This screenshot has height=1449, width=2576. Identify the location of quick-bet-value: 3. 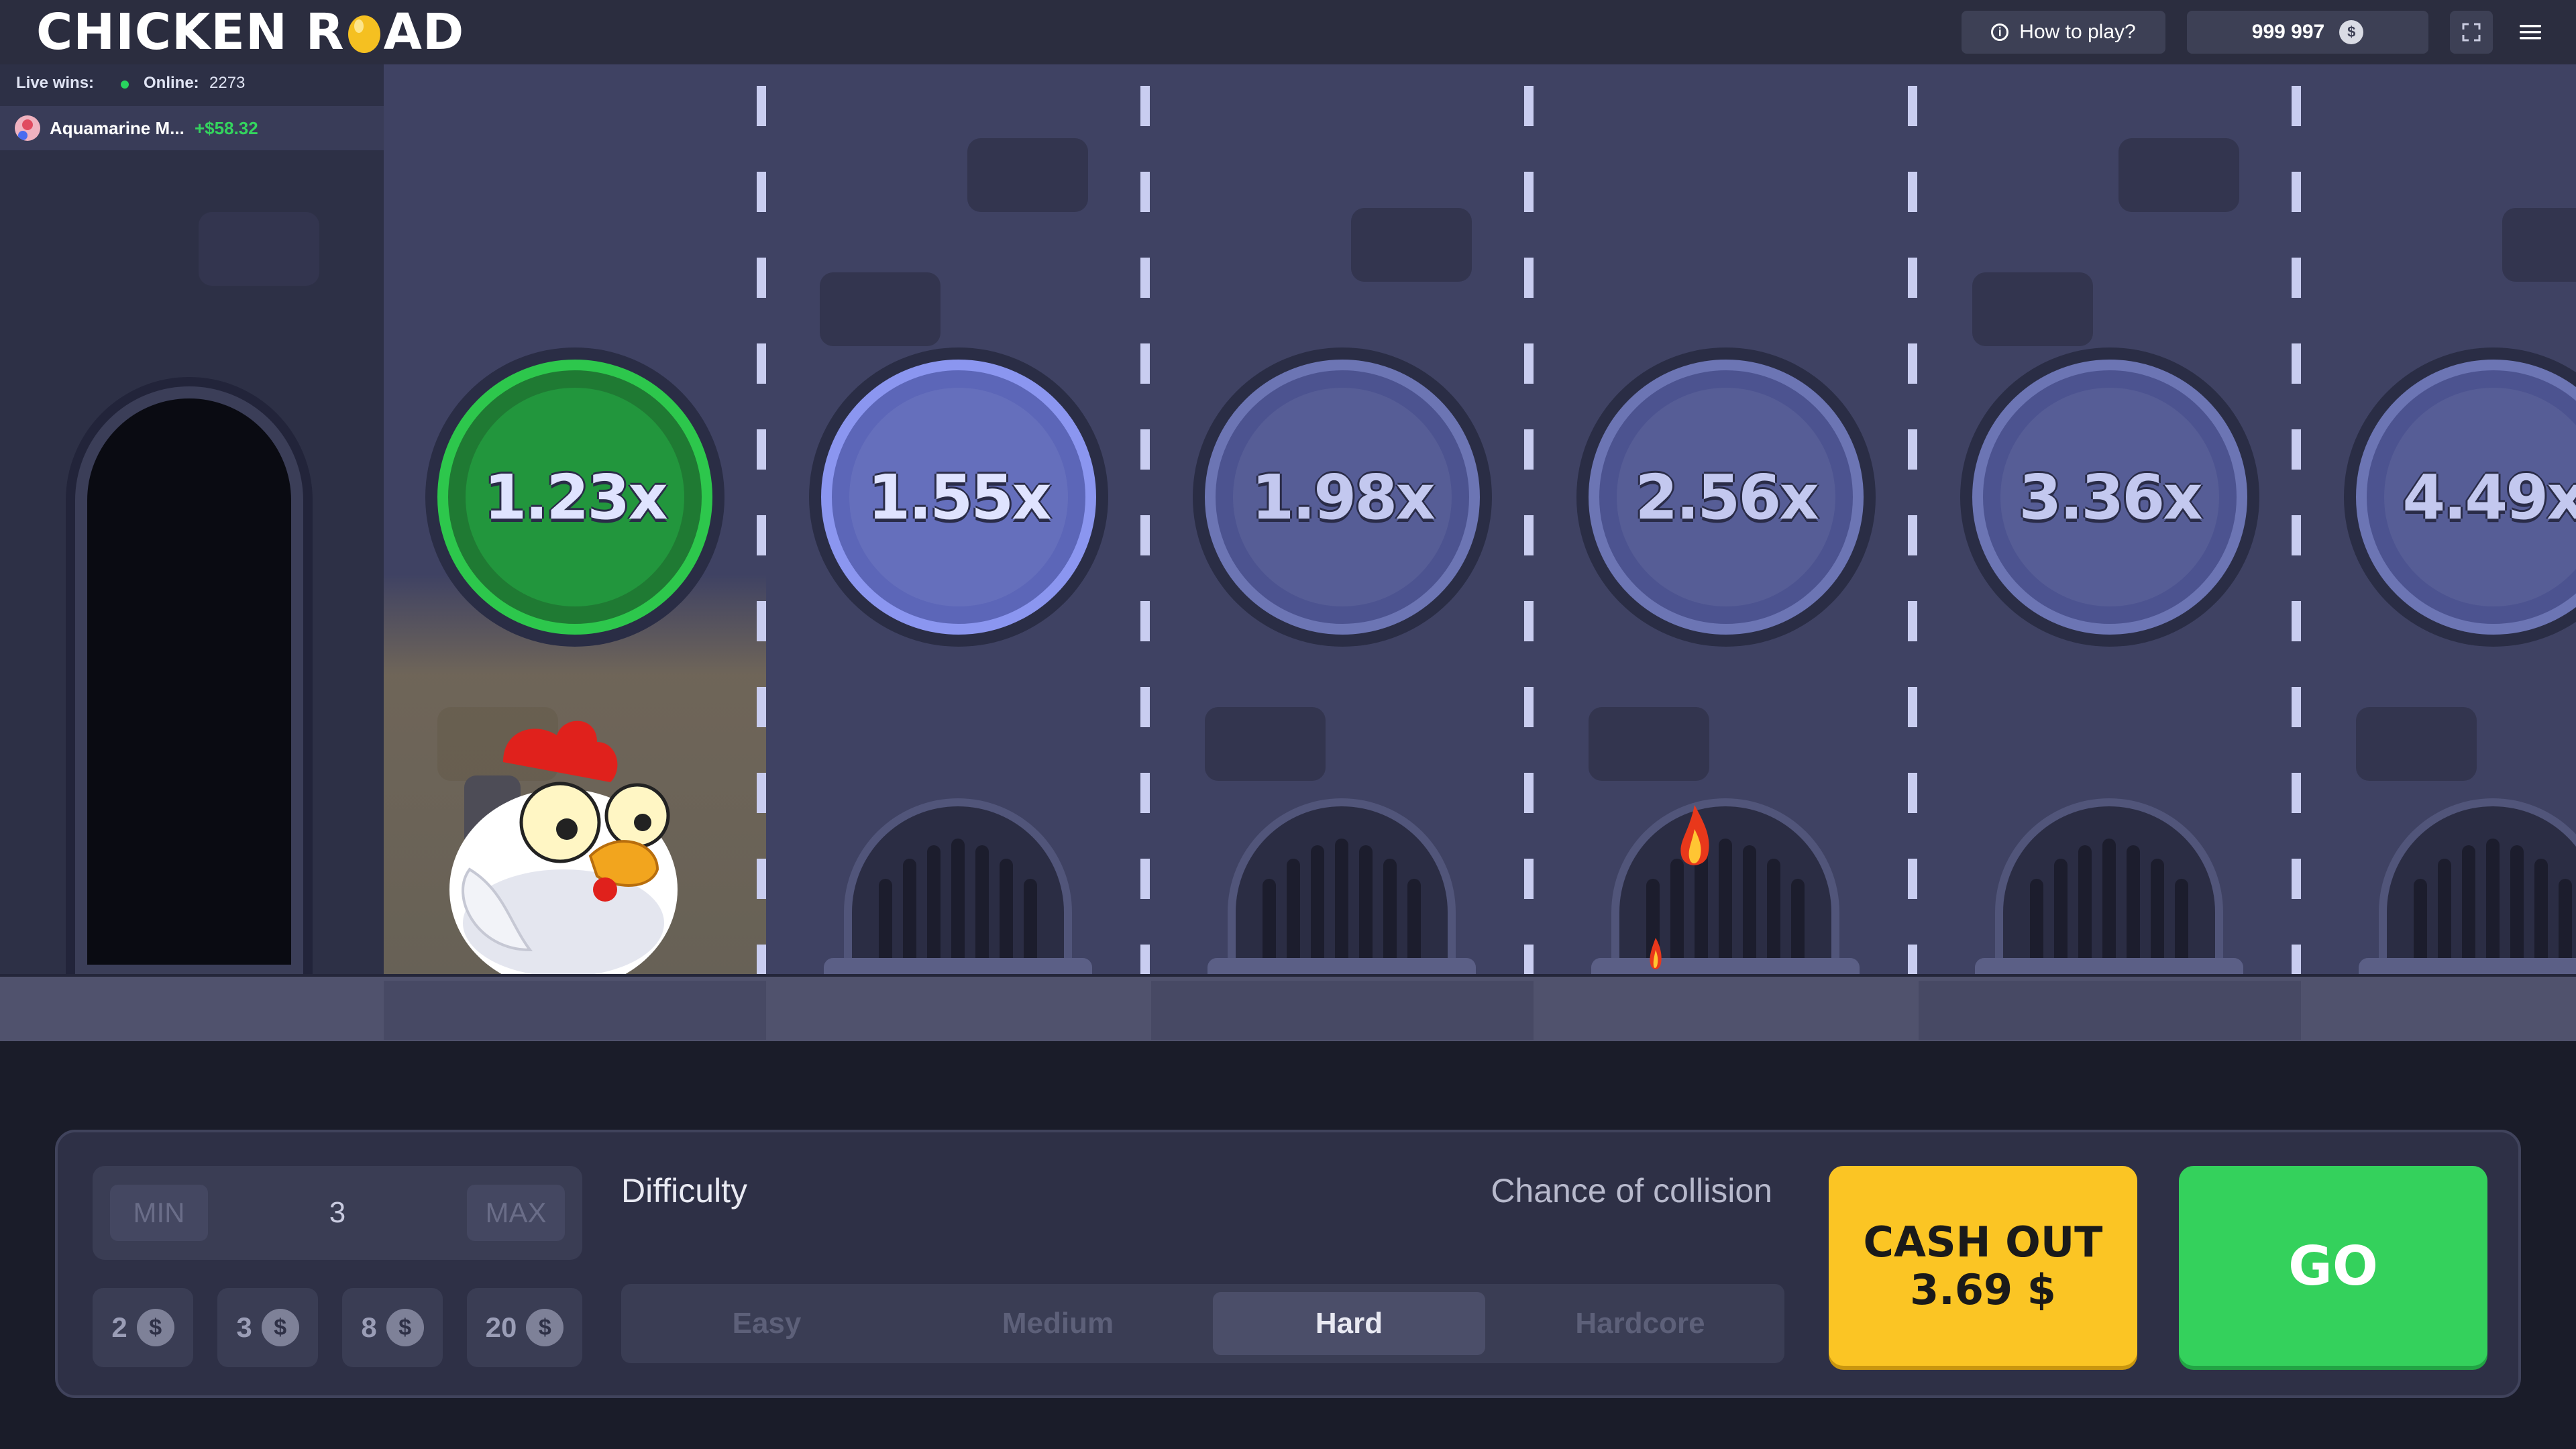
(244, 1327).